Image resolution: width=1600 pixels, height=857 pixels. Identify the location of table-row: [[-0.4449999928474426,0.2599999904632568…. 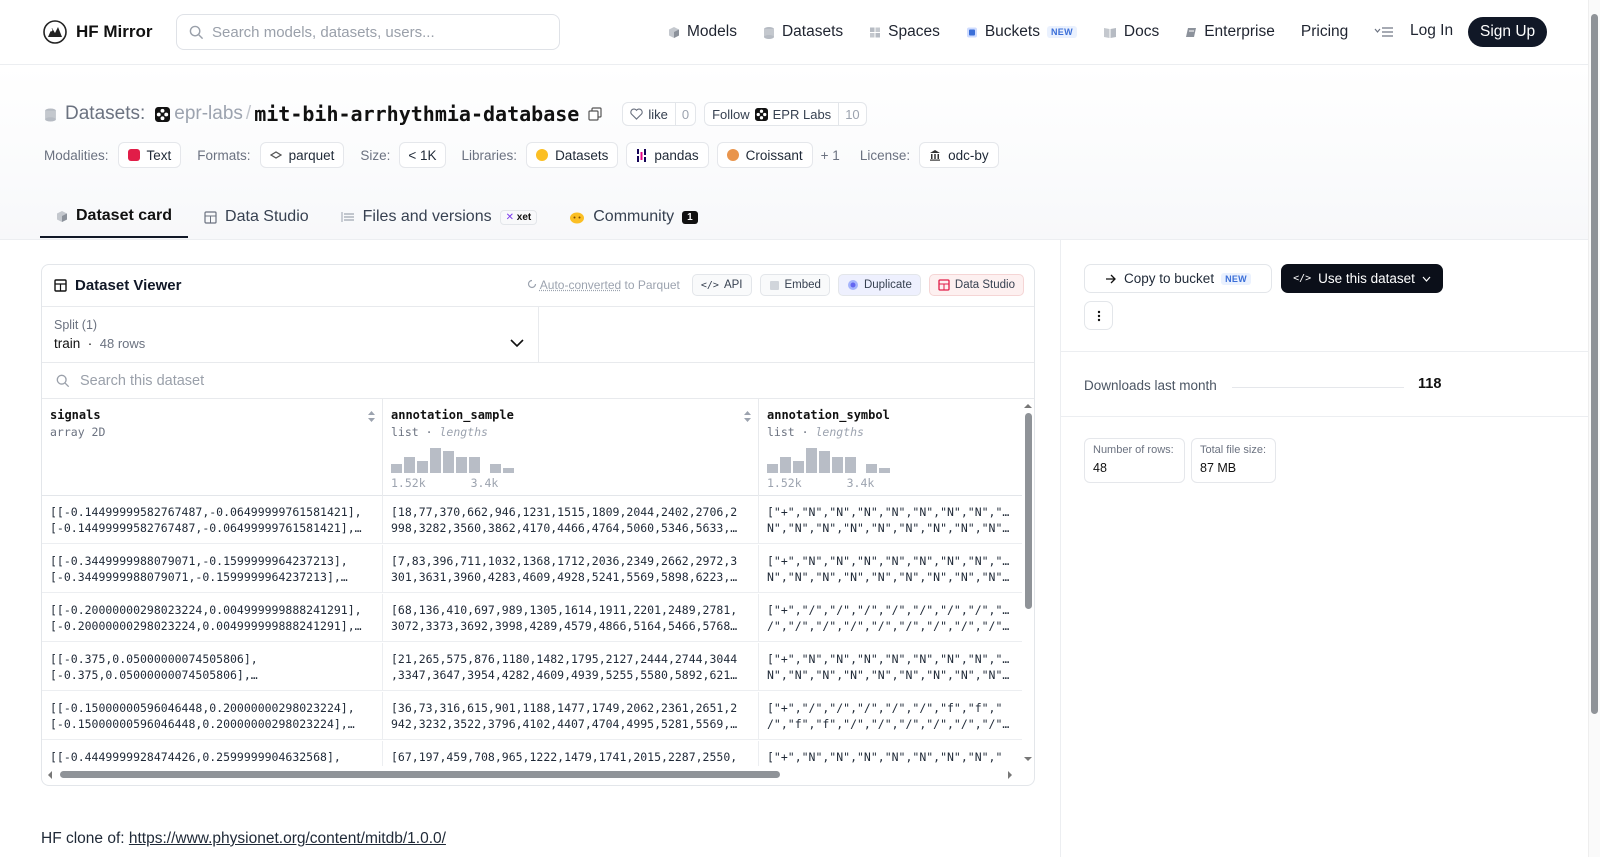
(532, 753).